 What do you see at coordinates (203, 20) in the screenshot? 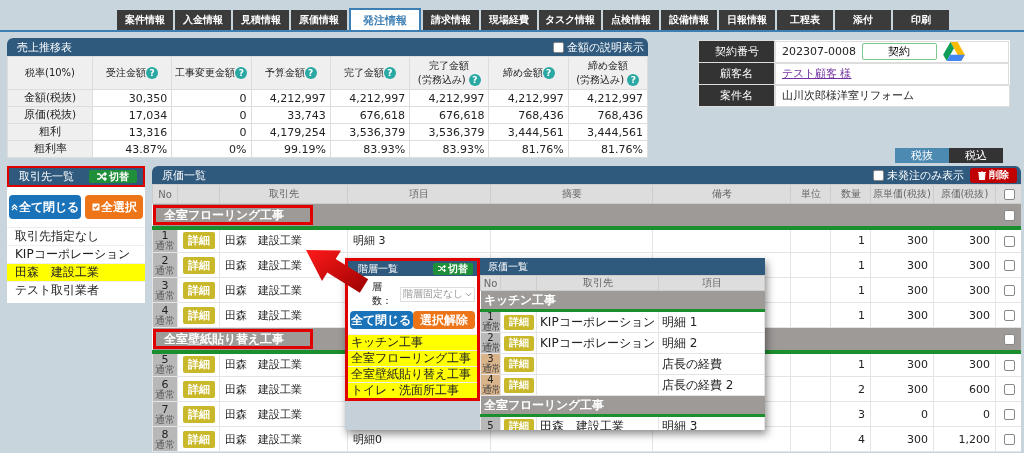
I see `tab: 入金情報` at bounding box center [203, 20].